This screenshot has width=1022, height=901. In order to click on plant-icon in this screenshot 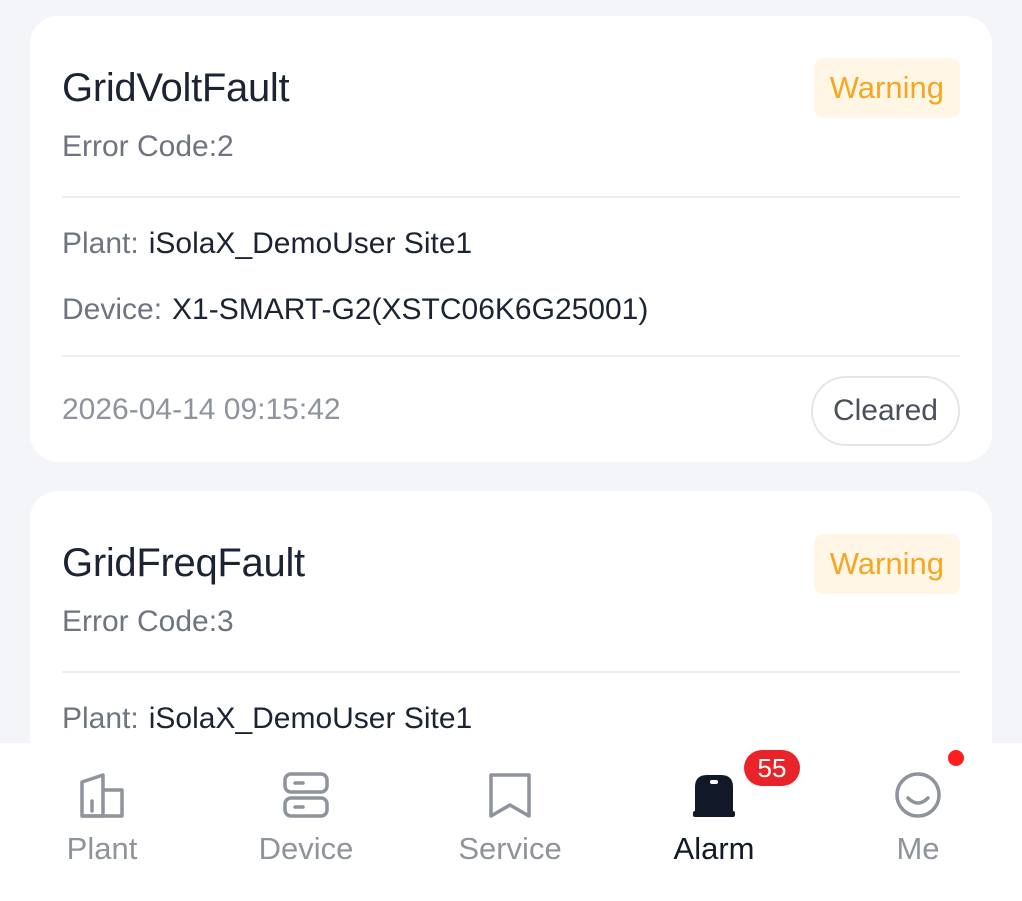, I will do `click(102, 797)`.